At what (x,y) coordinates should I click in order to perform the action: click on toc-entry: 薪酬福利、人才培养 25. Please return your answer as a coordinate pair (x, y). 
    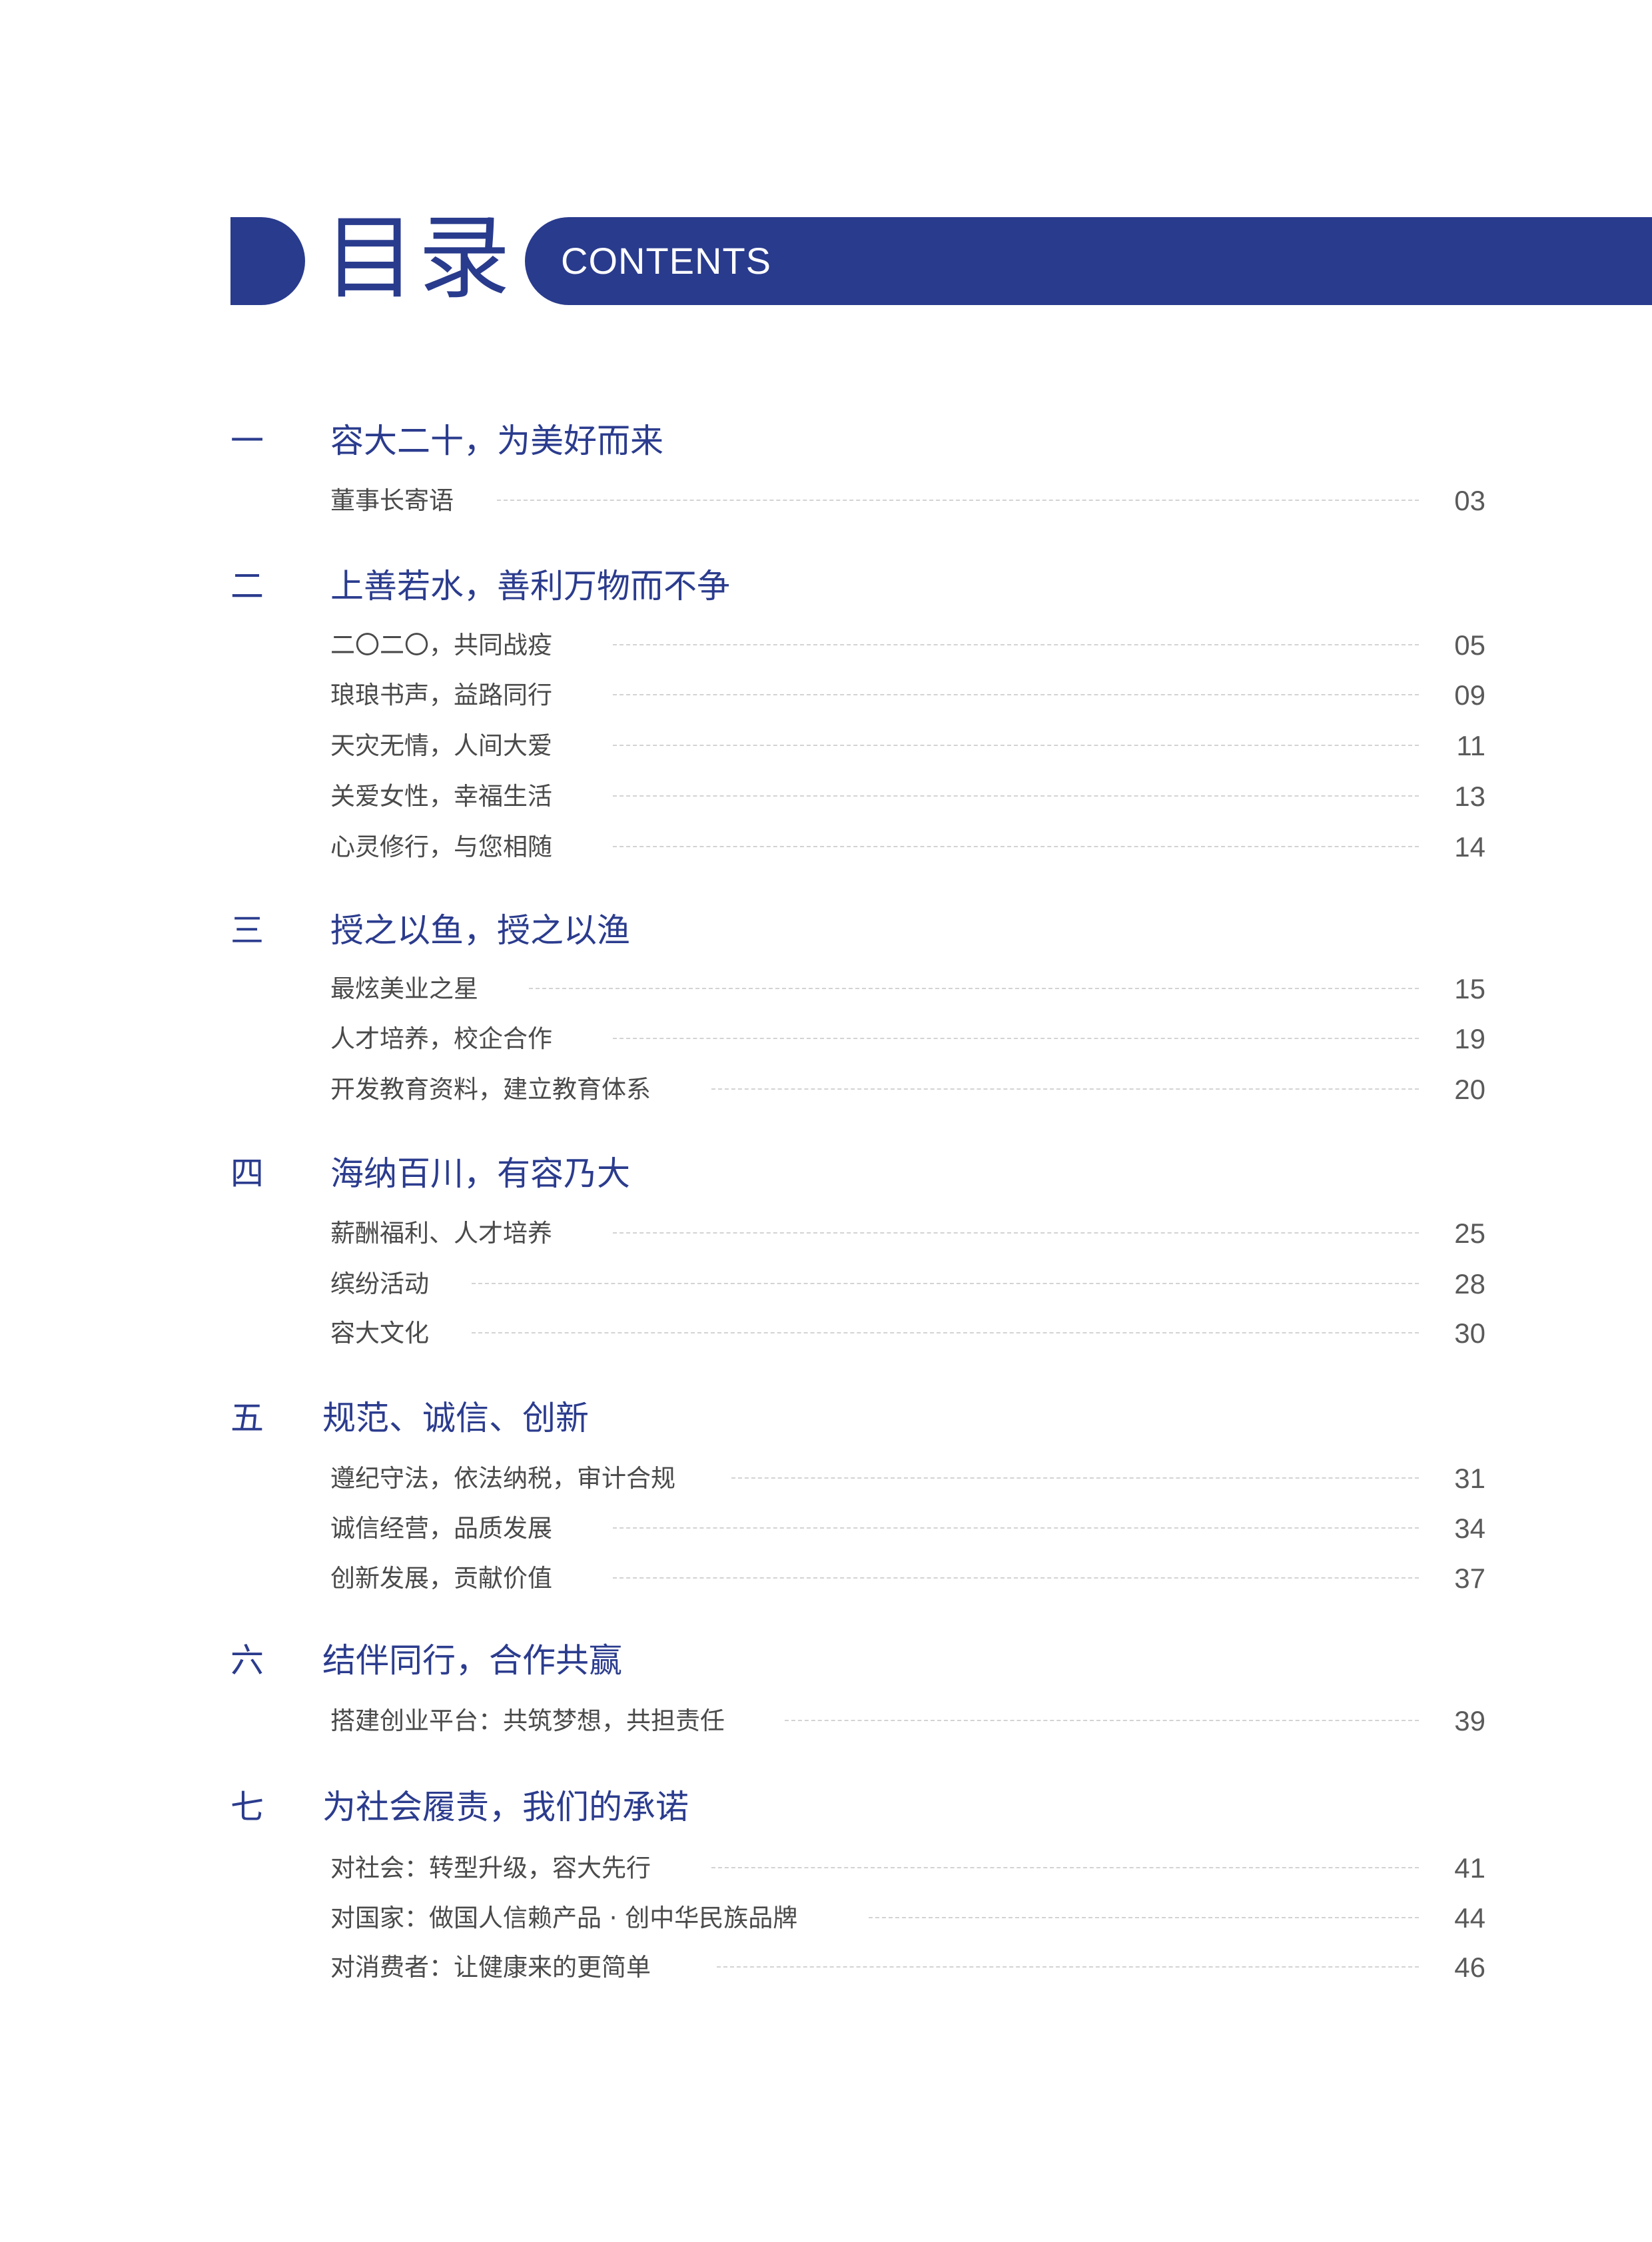
    Looking at the image, I should click on (907, 1233).